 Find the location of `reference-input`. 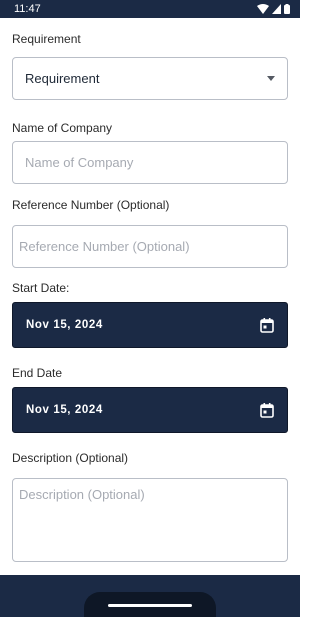

reference-input is located at coordinates (150, 246).